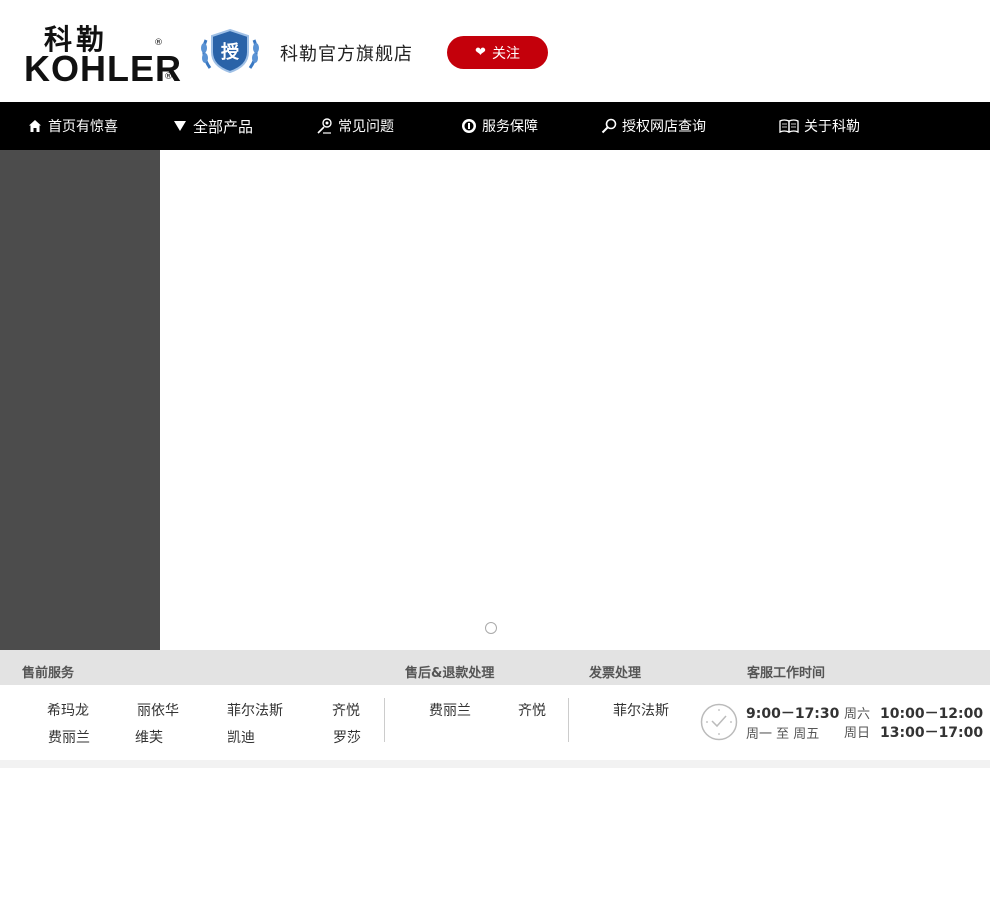 The height and width of the screenshot is (900, 990). What do you see at coordinates (69, 737) in the screenshot?
I see `presale-agent-link: 费丽兰` at bounding box center [69, 737].